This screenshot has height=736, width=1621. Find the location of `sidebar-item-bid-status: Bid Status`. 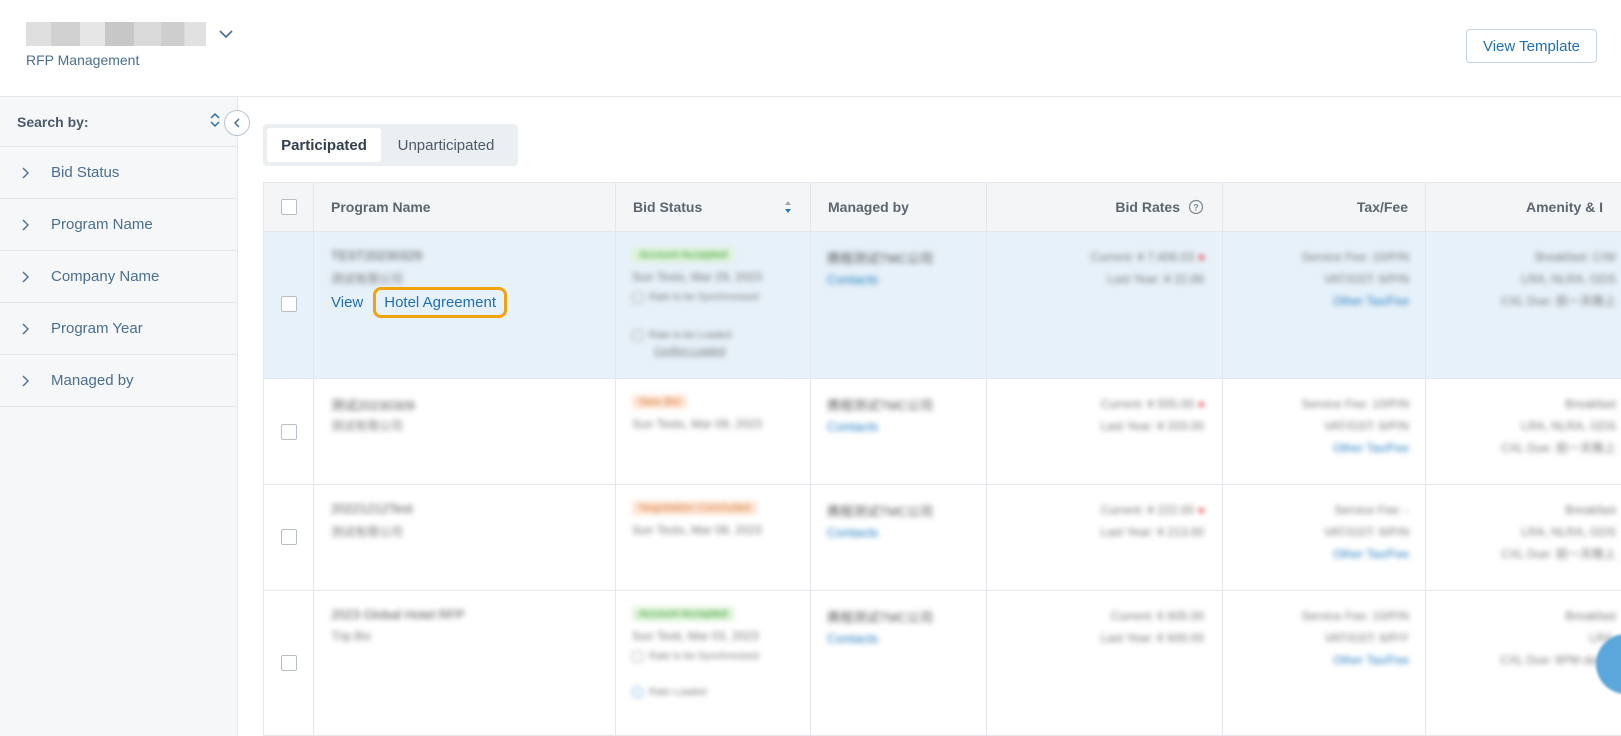

sidebar-item-bid-status: Bid Status is located at coordinates (118, 173).